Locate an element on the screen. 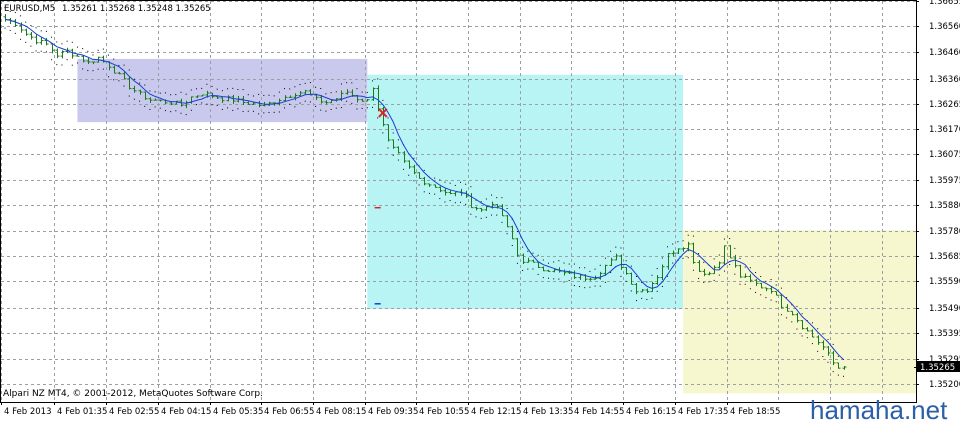 This screenshot has width=960, height=424. current-price-label: 1.35265 is located at coordinates (937, 368).